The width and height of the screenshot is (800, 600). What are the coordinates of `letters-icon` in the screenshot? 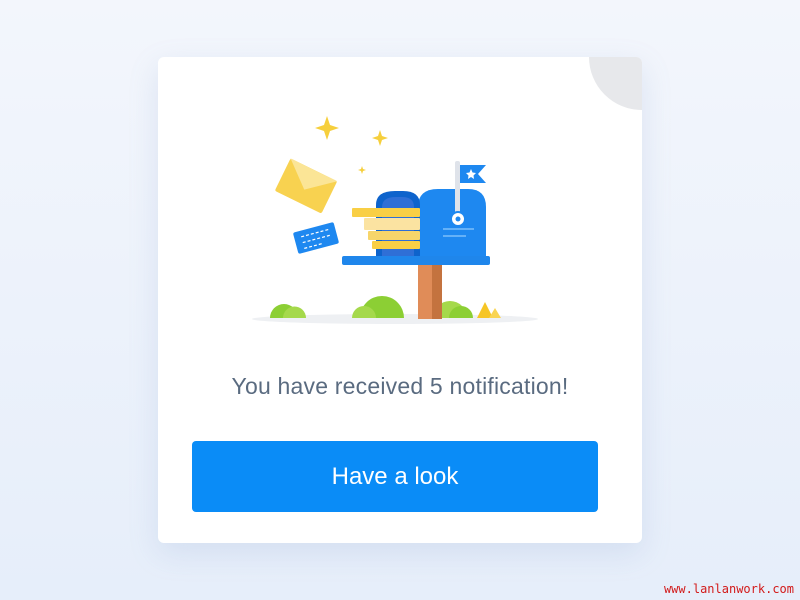 It's located at (386, 228).